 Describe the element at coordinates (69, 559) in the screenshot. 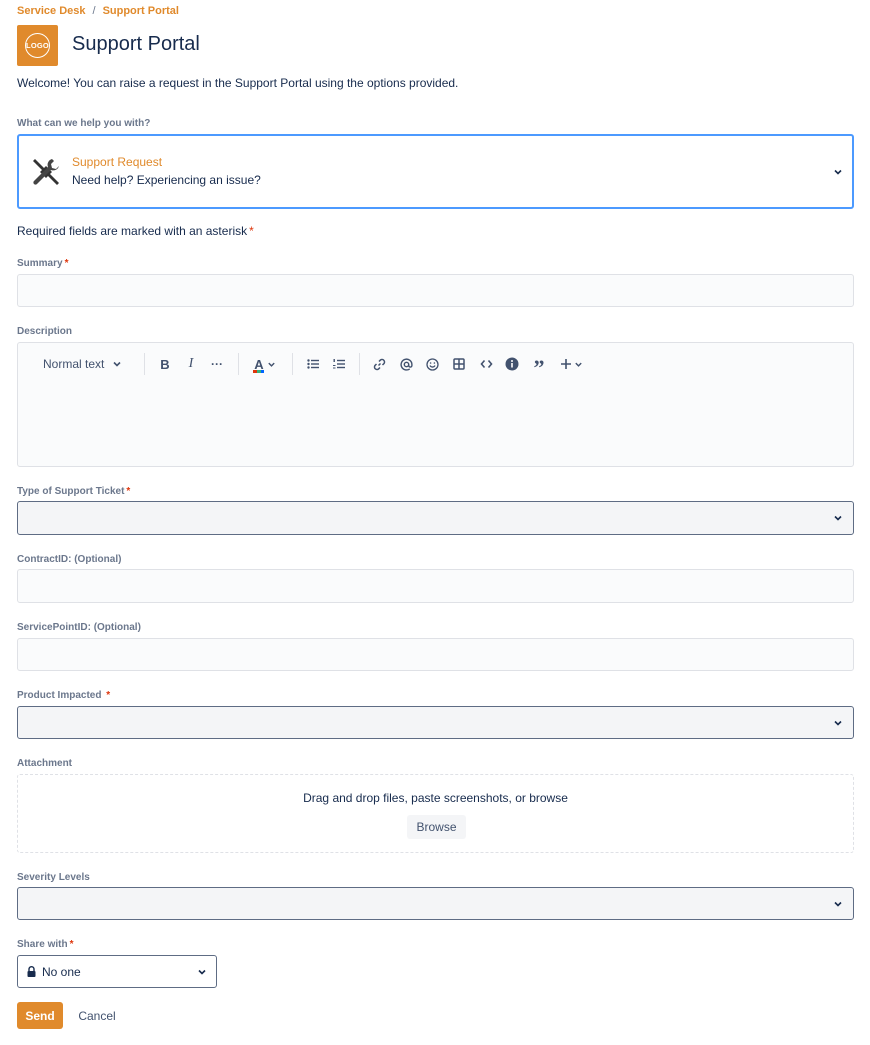

I see `contract-id-label: ContractID: (Optional)` at that location.